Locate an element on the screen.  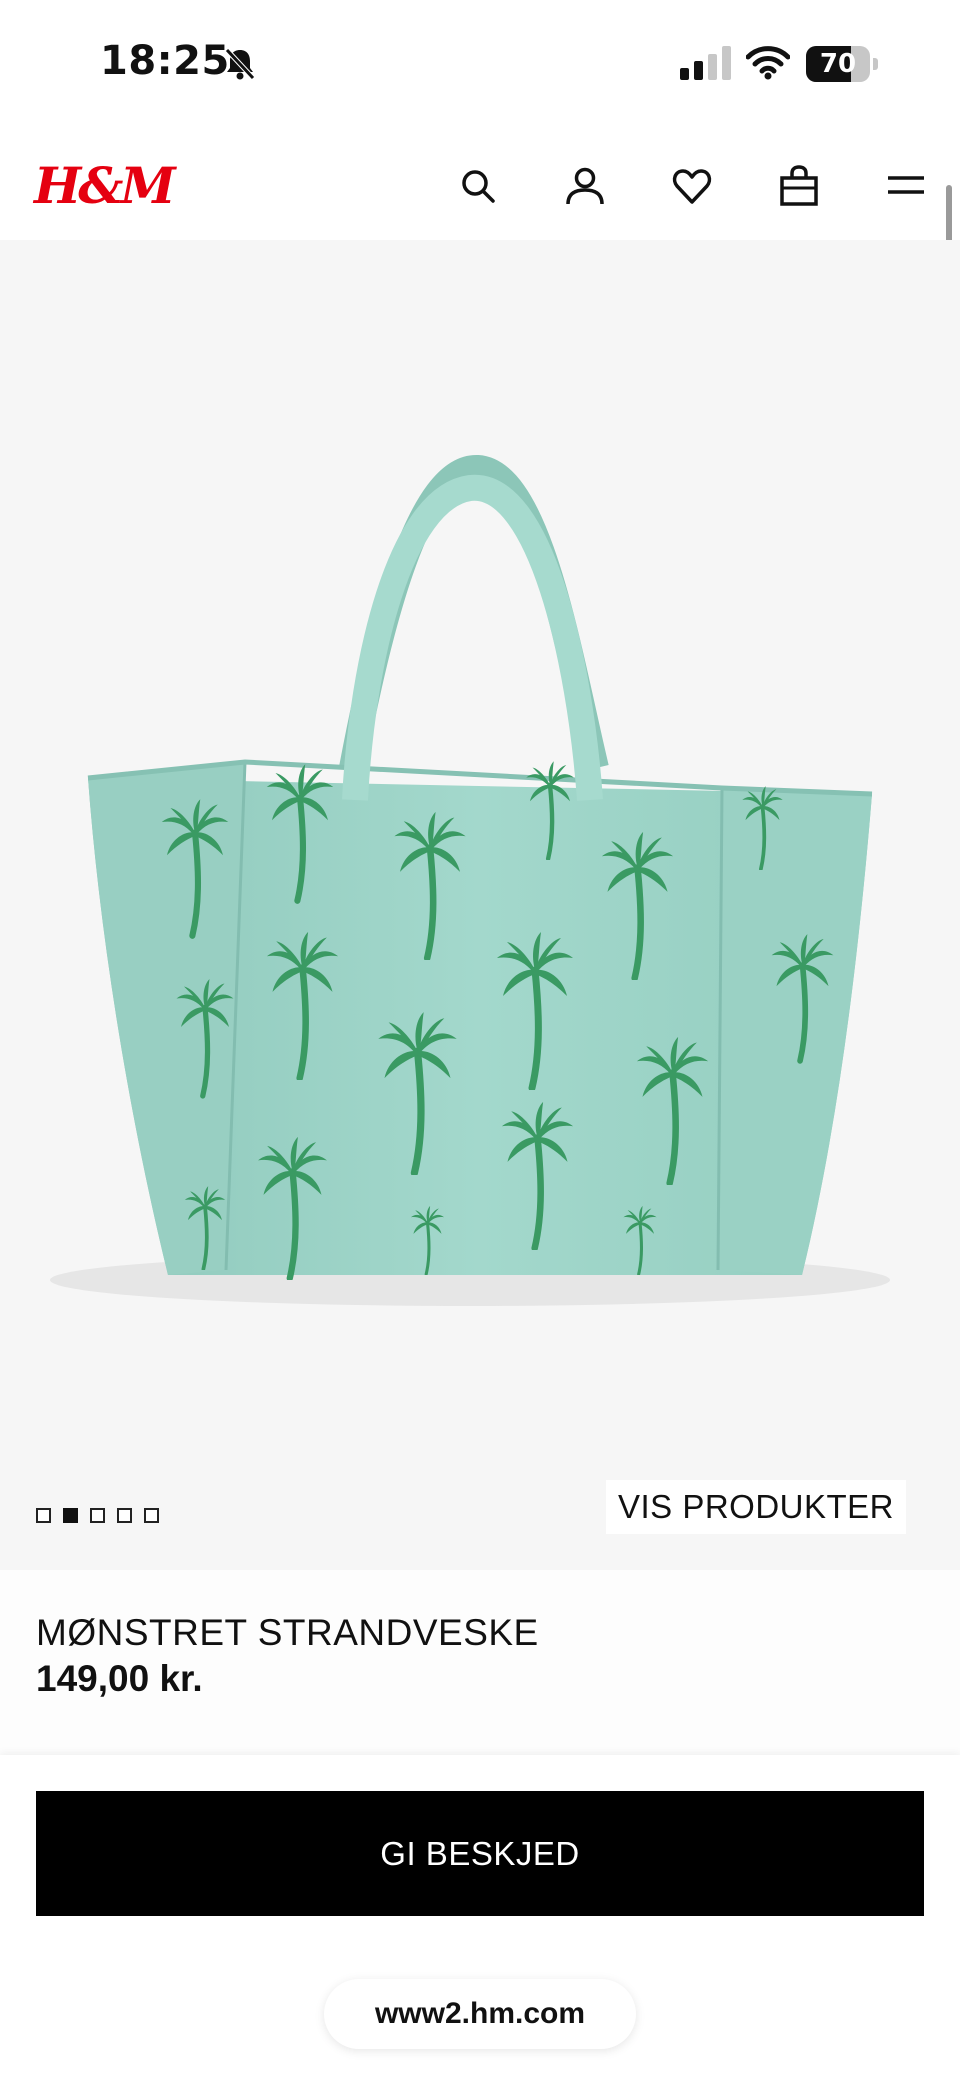
menu-icon is located at coordinates (906, 186).